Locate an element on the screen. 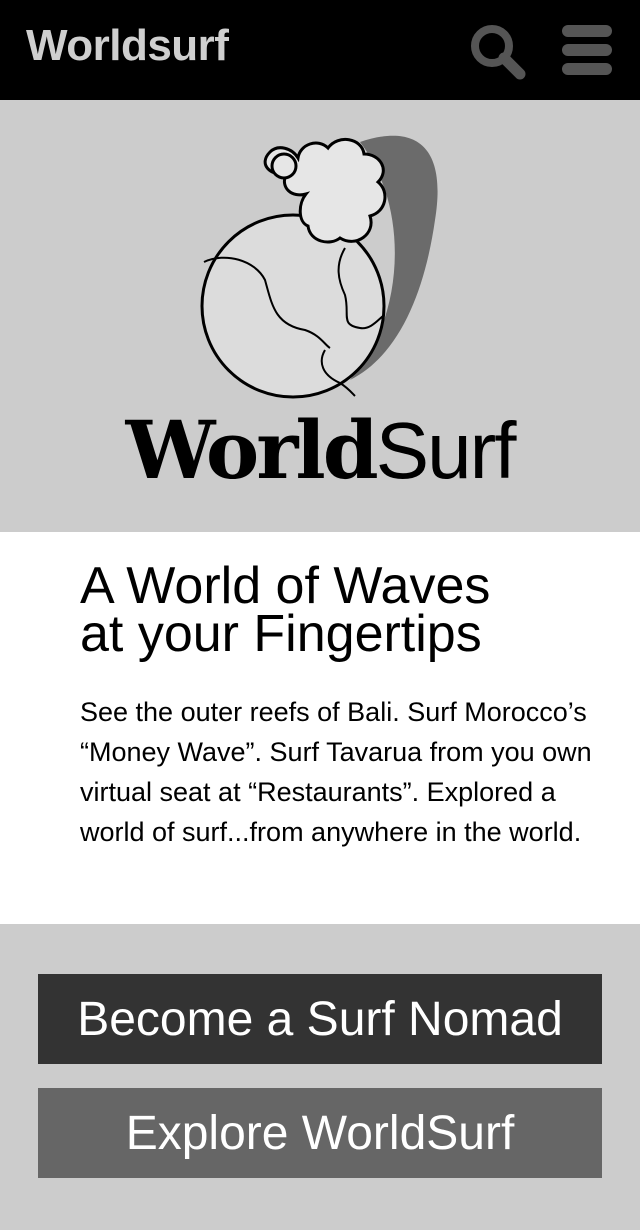 Image resolution: width=640 pixels, height=1230 pixels. logo-wordmark: WorldSurf is located at coordinates (320, 450).